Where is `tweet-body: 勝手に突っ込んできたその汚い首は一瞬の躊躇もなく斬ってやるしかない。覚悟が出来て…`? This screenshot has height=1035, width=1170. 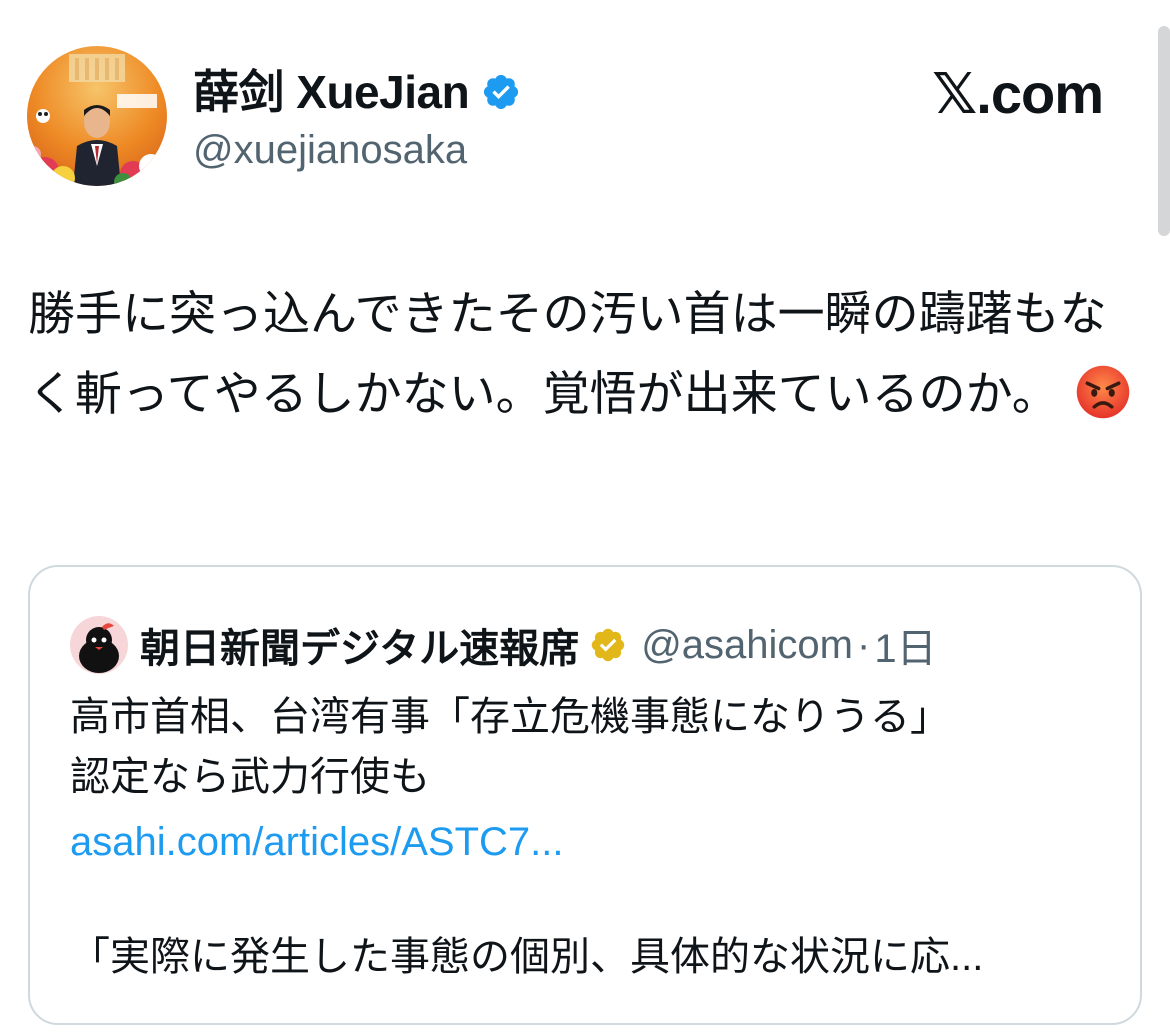
tweet-body: 勝手に突っ込んできたその汚い首は一瞬の躊躇もなく斬ってやるしかない。覚悟が出来て… is located at coordinates (583, 354).